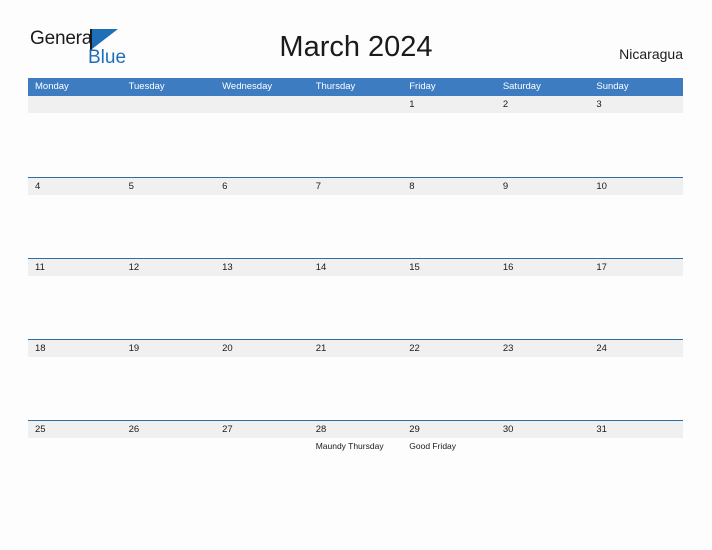  What do you see at coordinates (636, 348) in the screenshot?
I see `day-number: 24` at bounding box center [636, 348].